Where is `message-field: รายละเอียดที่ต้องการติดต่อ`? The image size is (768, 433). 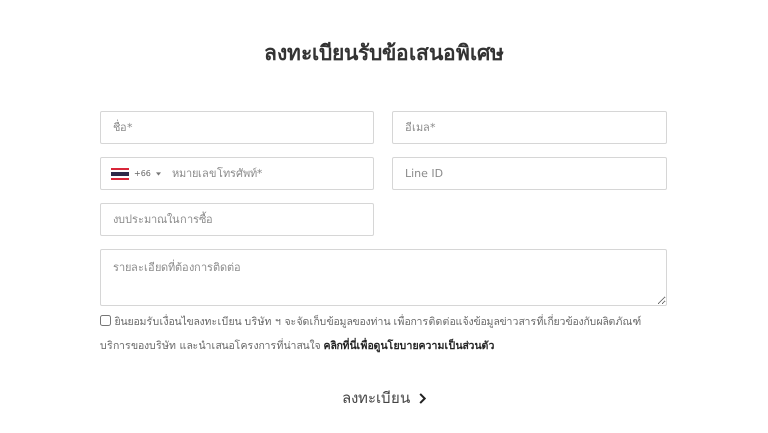
message-field: รายละเอียดที่ต้องการติดต่อ is located at coordinates (383, 277).